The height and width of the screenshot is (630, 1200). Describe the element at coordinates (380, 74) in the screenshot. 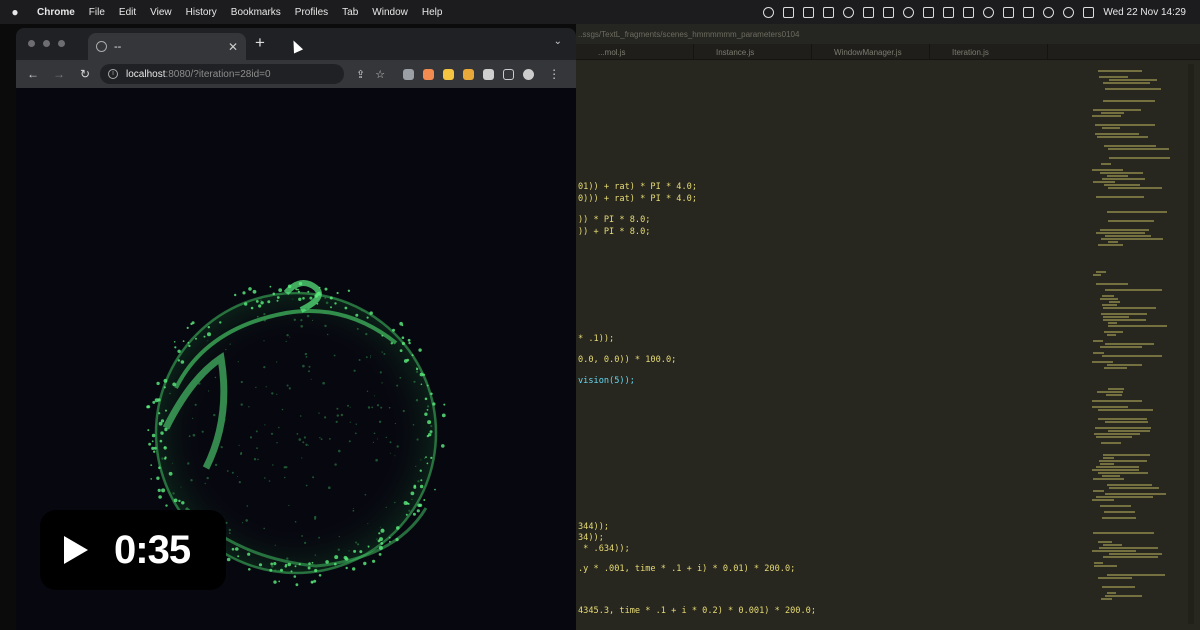

I see `bookmark-star-icon: ☆` at that location.